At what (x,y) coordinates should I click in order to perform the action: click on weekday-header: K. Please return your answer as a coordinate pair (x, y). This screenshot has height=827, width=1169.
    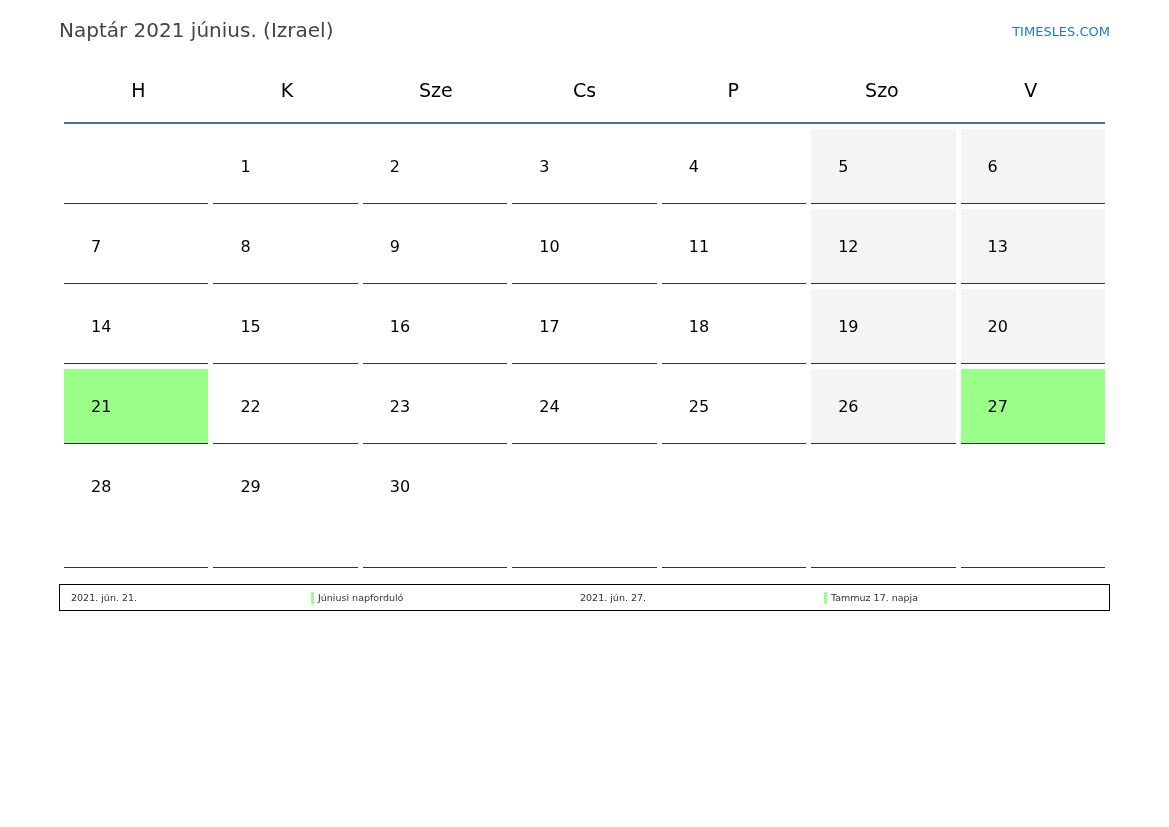
    Looking at the image, I should click on (287, 90).